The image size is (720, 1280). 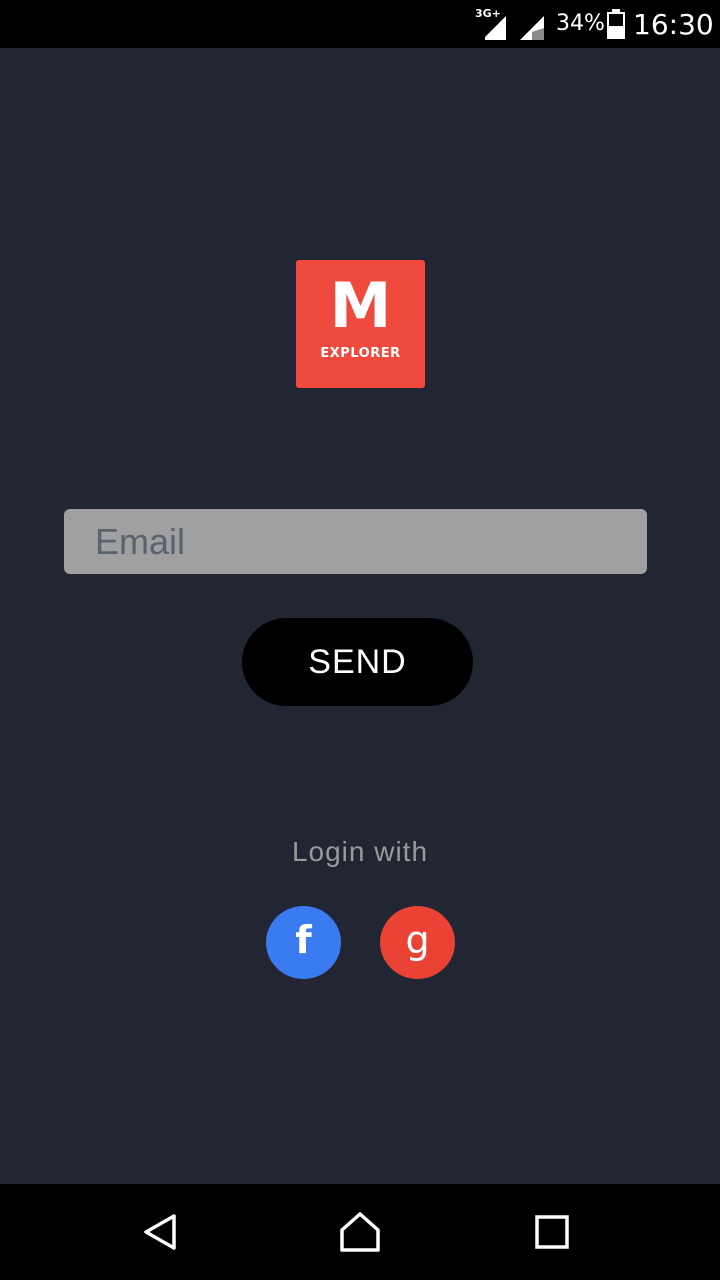 What do you see at coordinates (360, 353) in the screenshot?
I see `logo-word: EXPLORER` at bounding box center [360, 353].